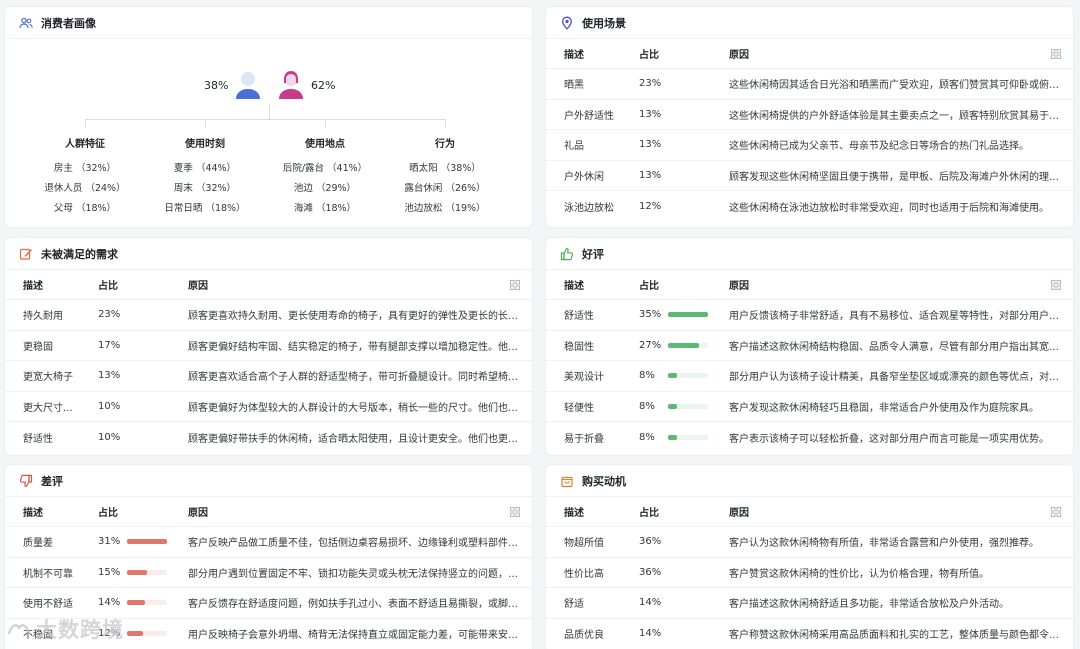 The height and width of the screenshot is (649, 1080). Describe the element at coordinates (48, 574) in the screenshot. I see `row-desc: 机制不可靠` at that location.